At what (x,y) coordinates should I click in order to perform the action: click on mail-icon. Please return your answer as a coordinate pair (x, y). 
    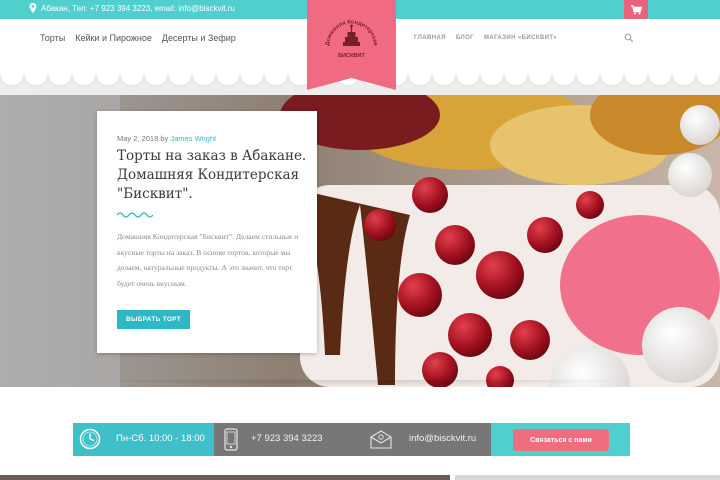
    Looking at the image, I should click on (381, 439).